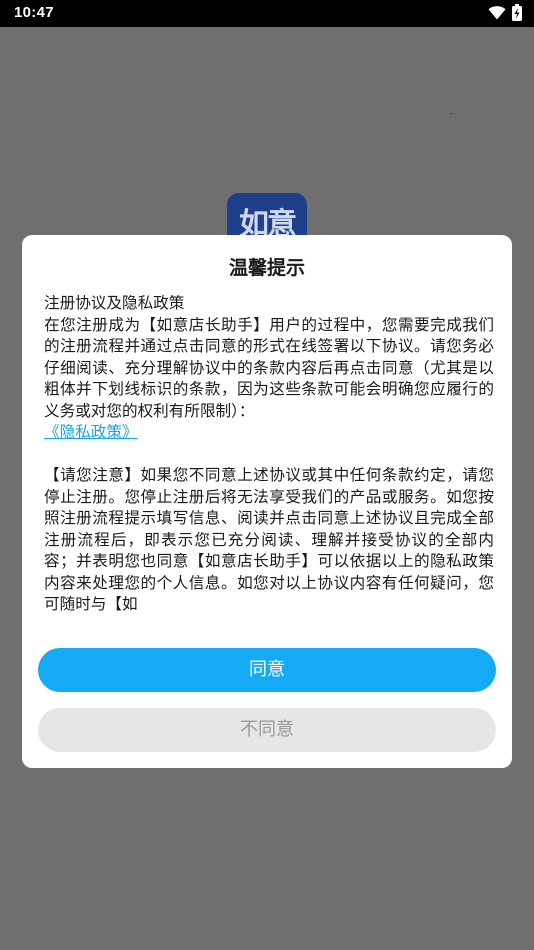  I want to click on agreement-heading: 注册协议及隐私政策, so click(114, 303).